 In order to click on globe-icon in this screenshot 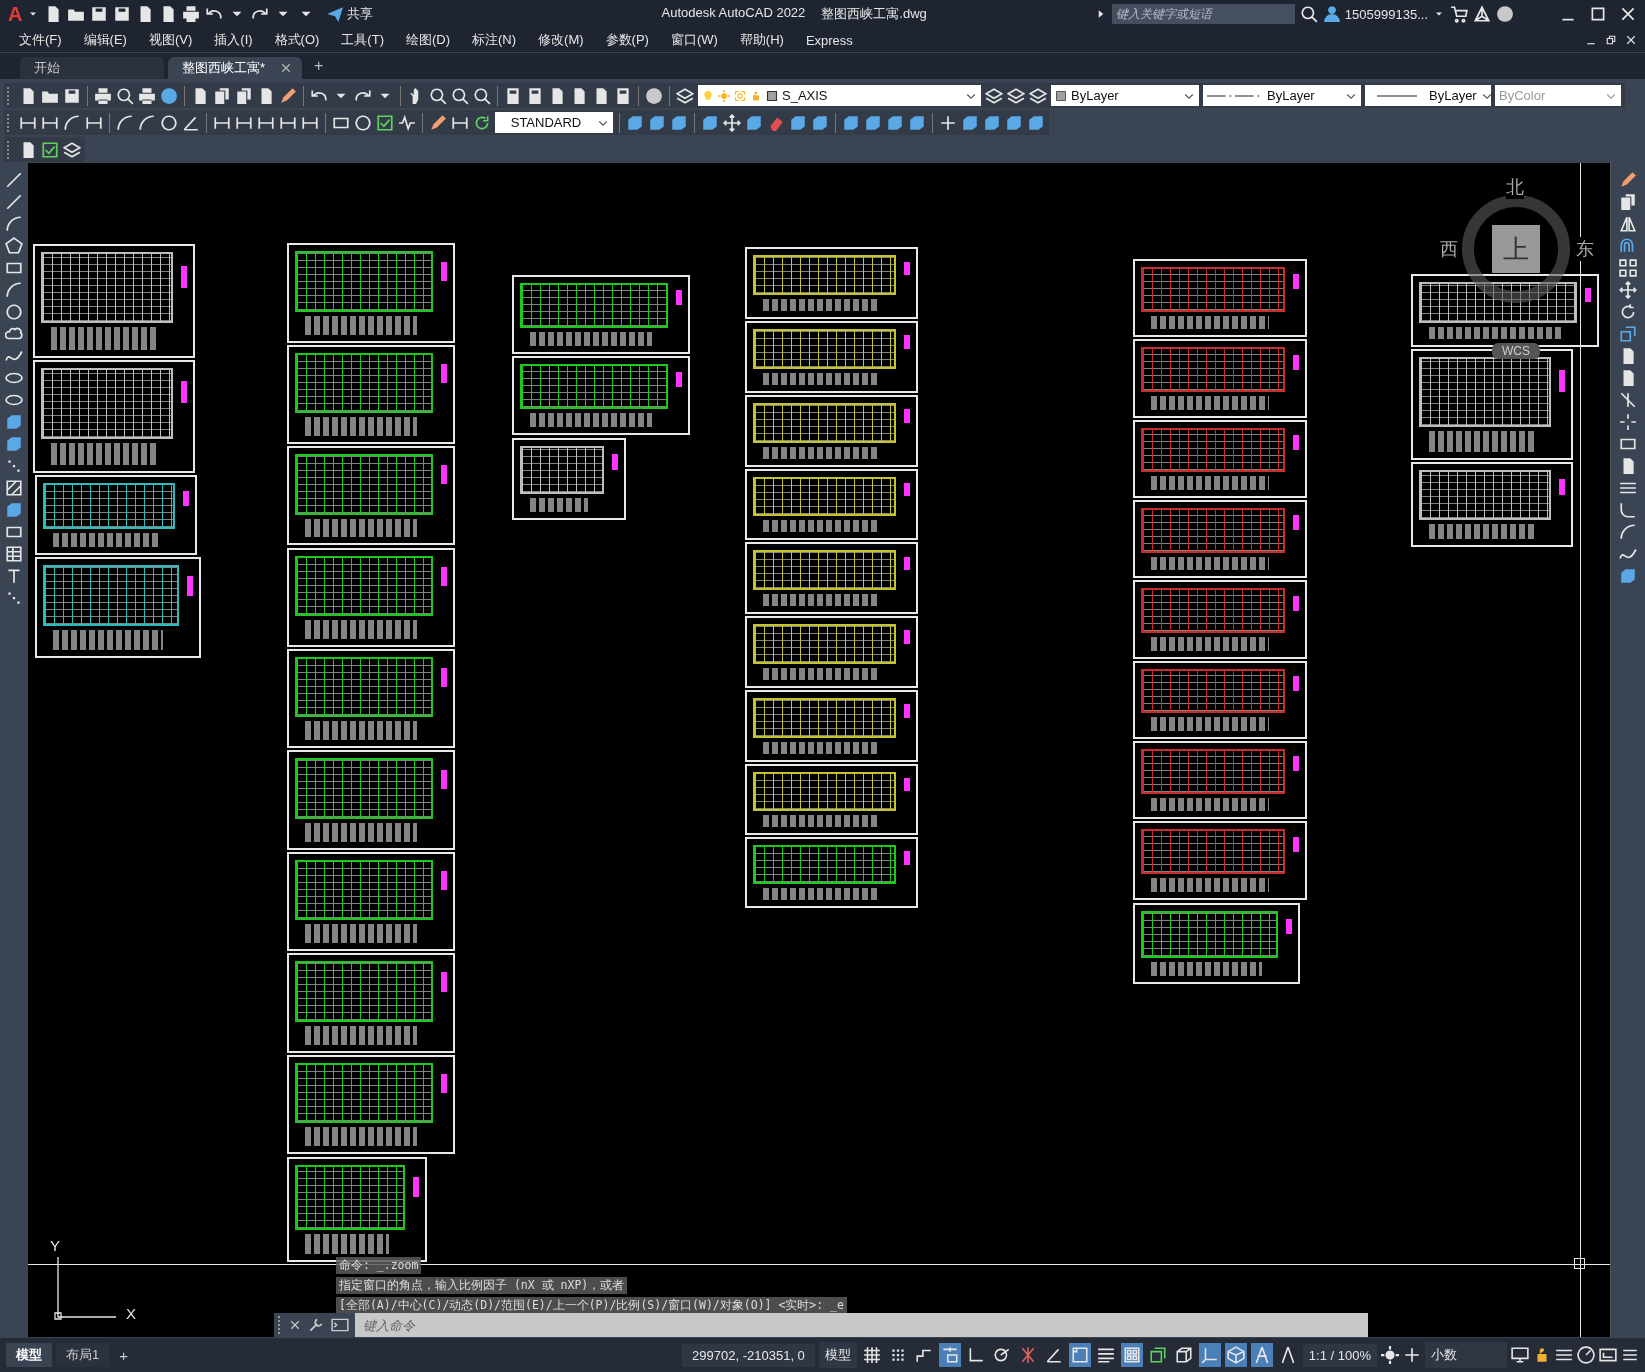, I will do `click(169, 95)`.